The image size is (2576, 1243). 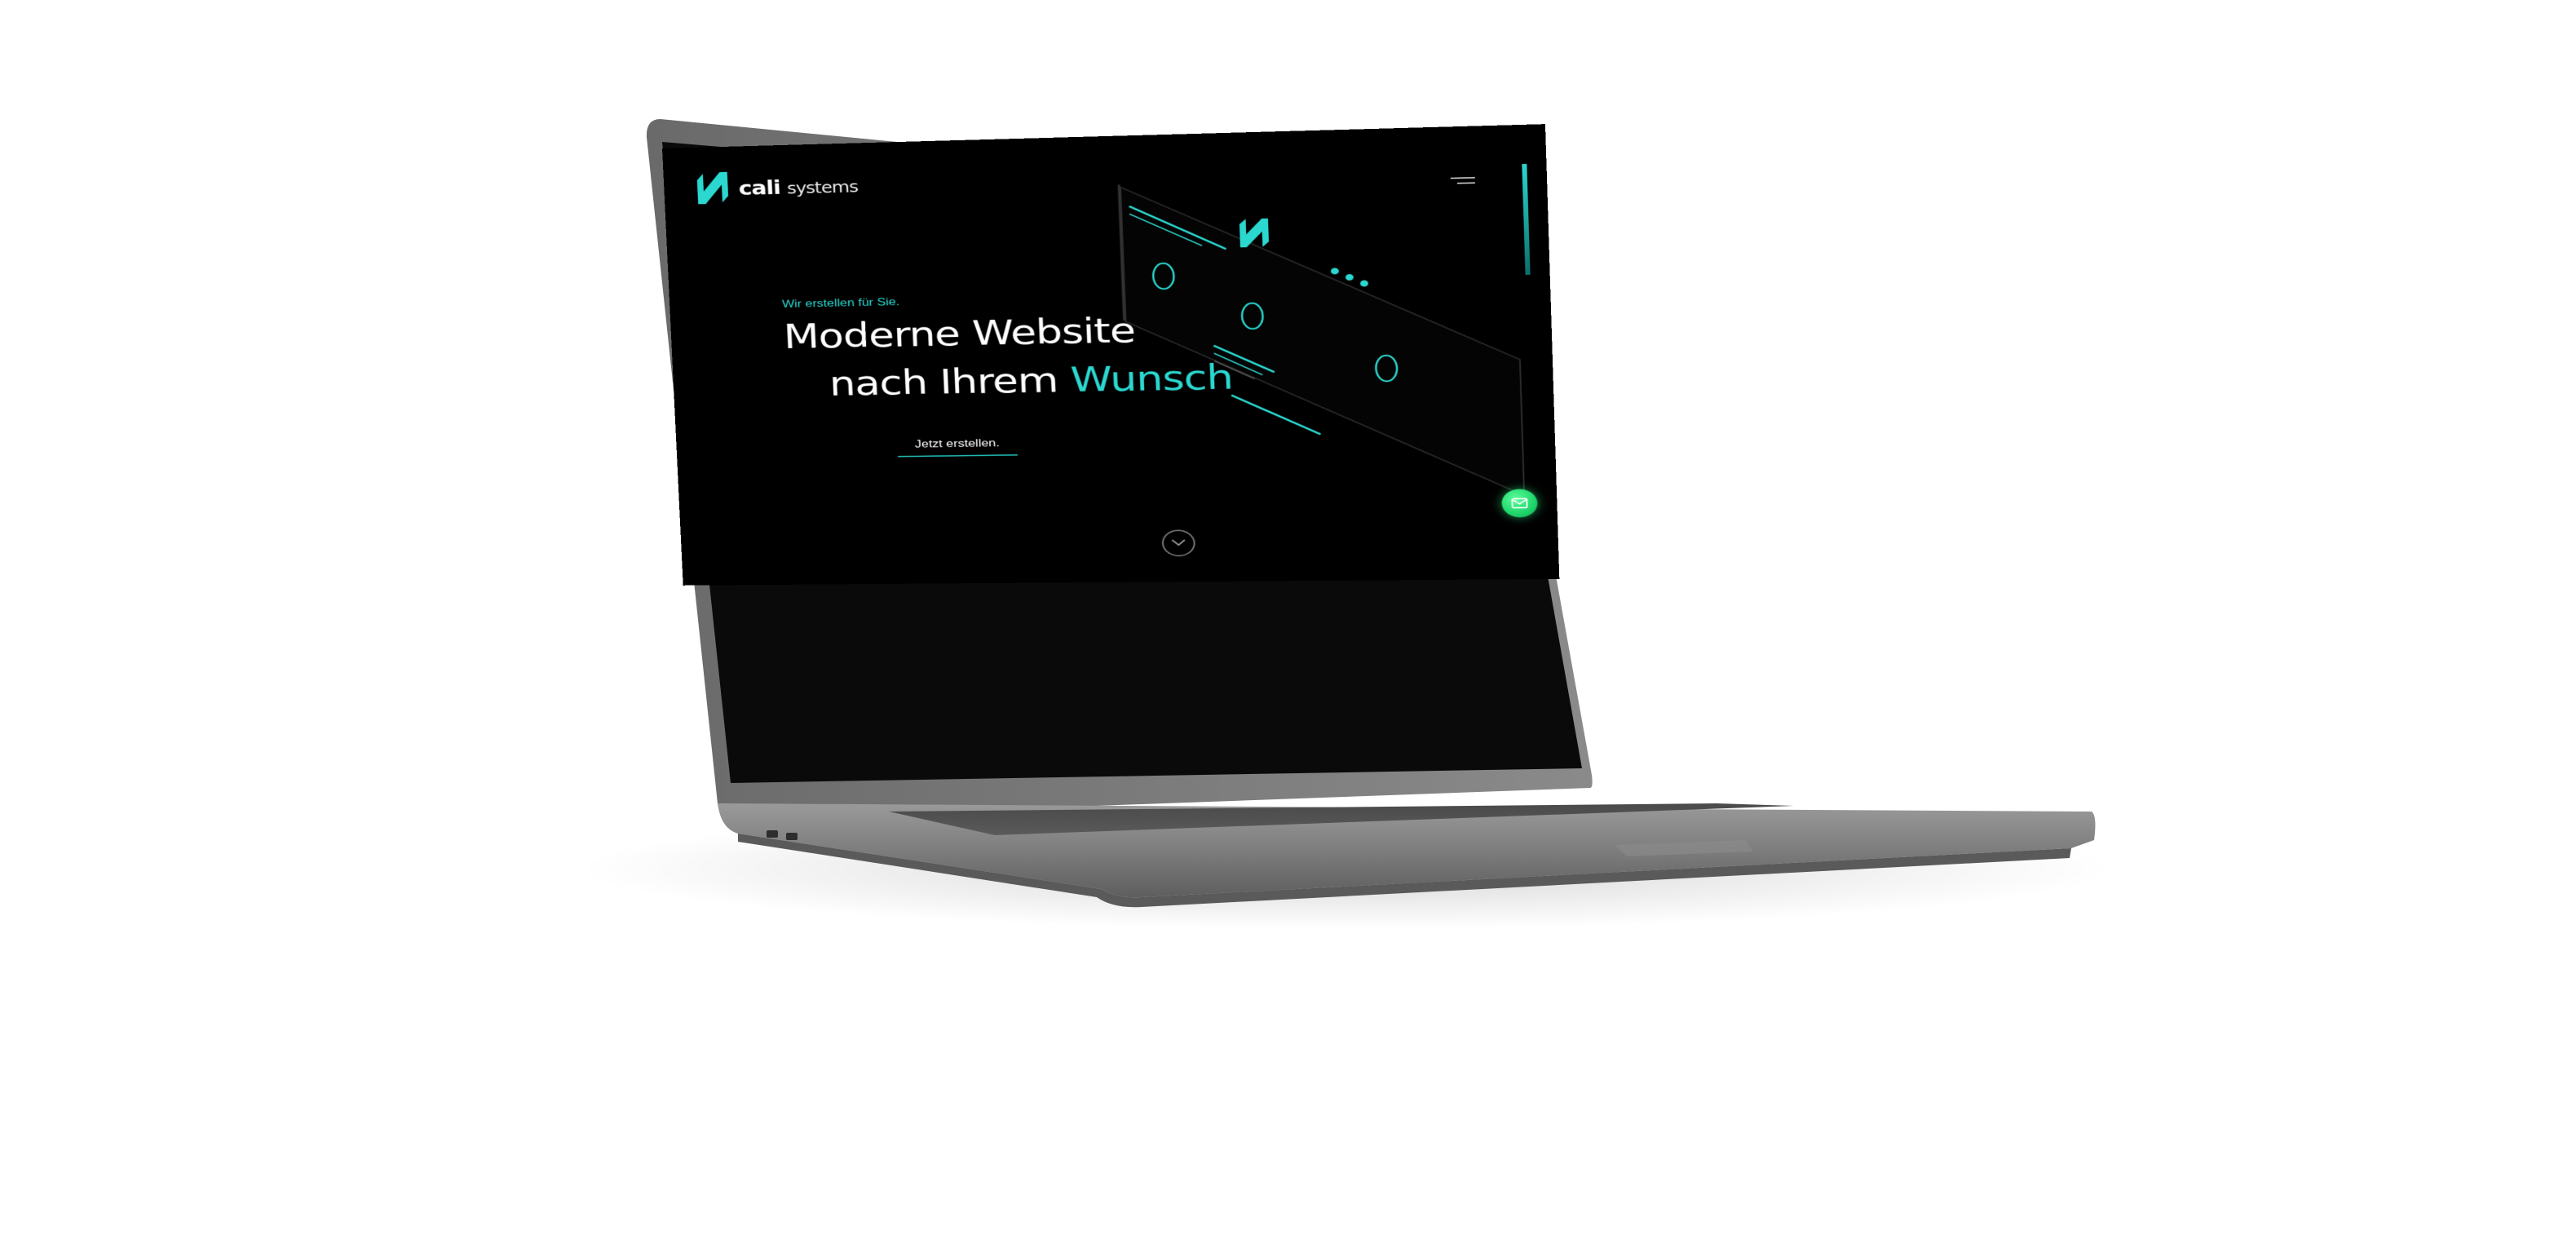 I want to click on scroll-down-button, so click(x=1178, y=542).